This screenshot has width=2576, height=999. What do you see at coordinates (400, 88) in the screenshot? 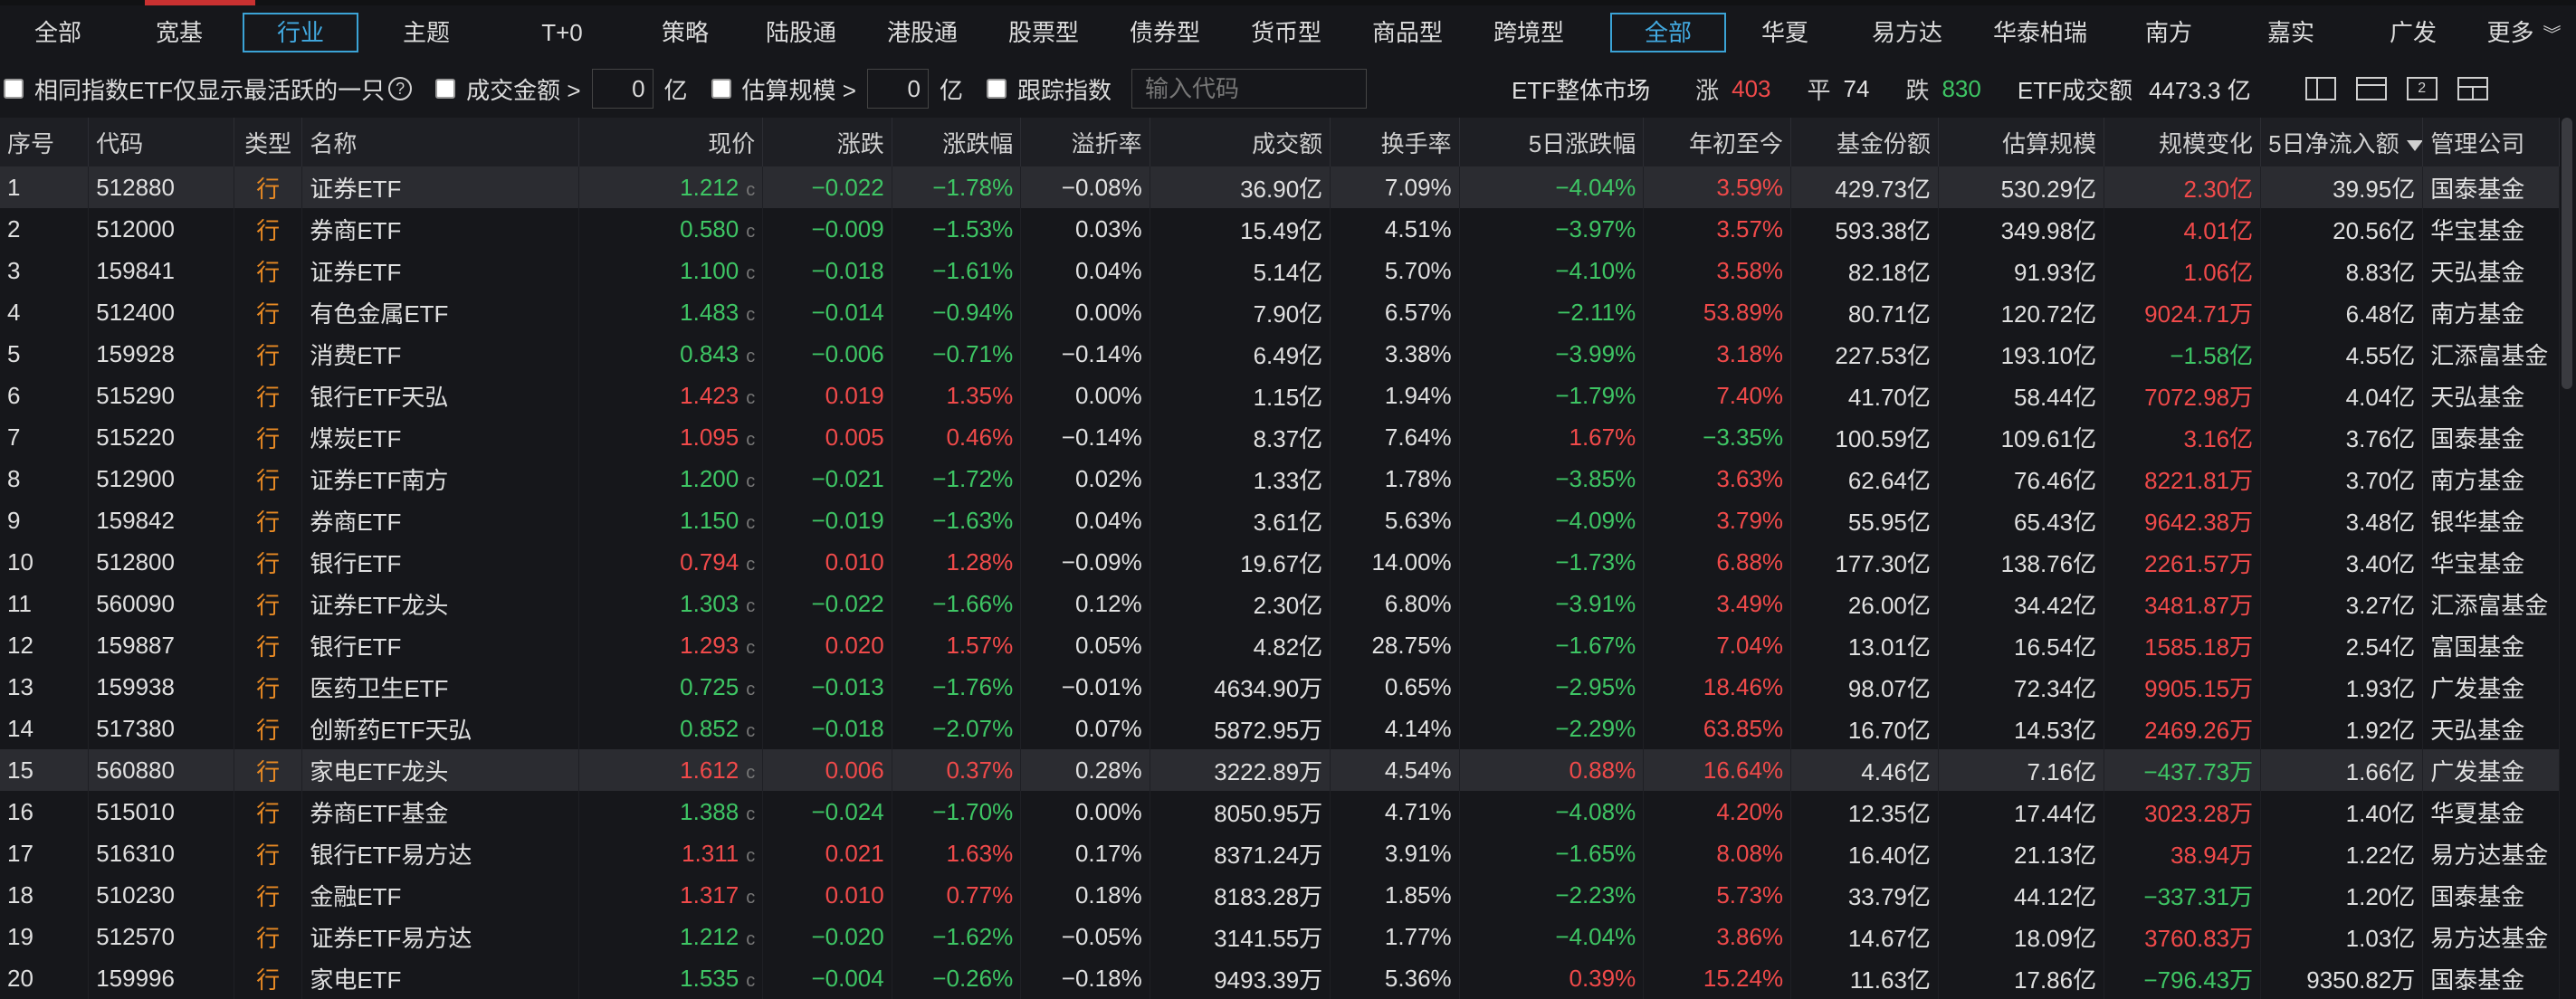
I see `help-icon: ?` at bounding box center [400, 88].